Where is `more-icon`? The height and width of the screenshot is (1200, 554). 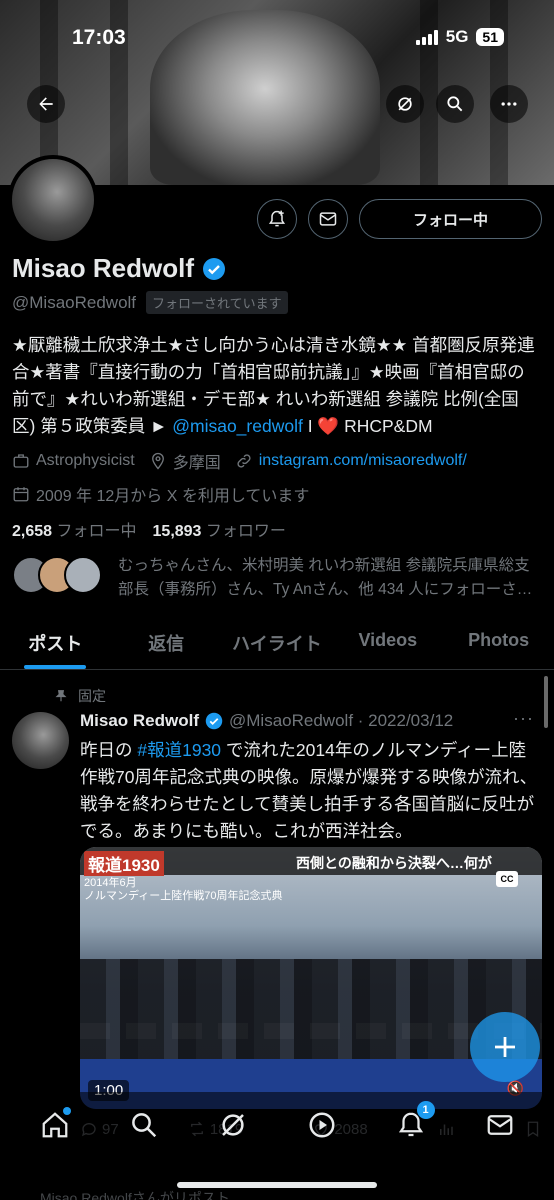
more-icon is located at coordinates (509, 104).